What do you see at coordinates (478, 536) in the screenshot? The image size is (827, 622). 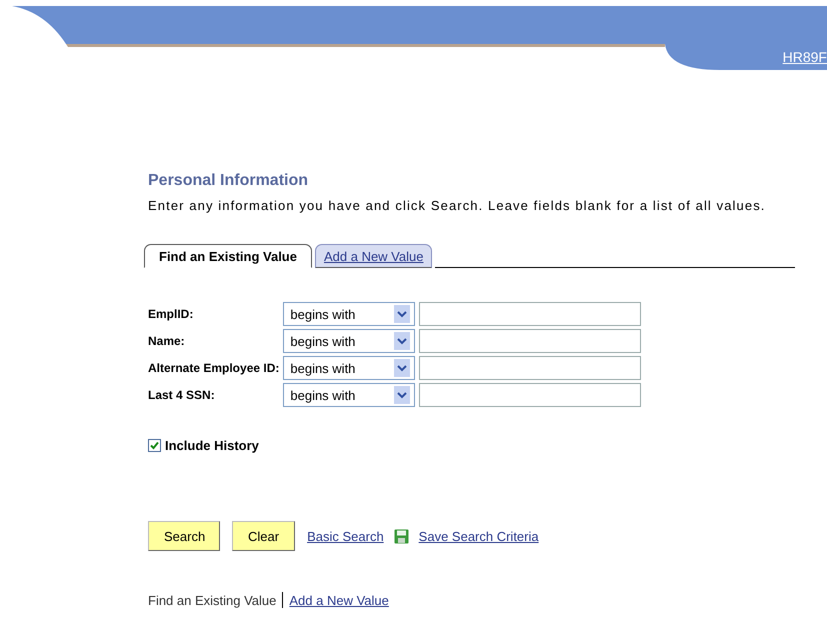 I see `save-search-criteria-link: Save Search Criteria` at bounding box center [478, 536].